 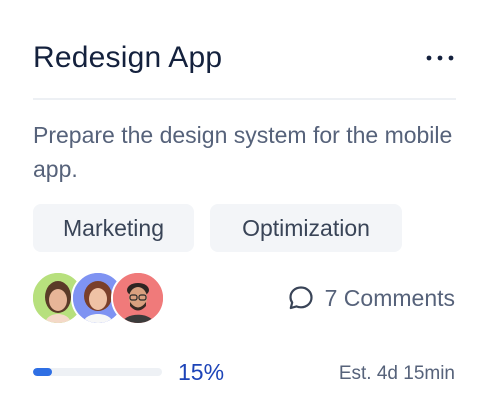 I want to click on comments-link: 7 Comments, so click(x=371, y=298).